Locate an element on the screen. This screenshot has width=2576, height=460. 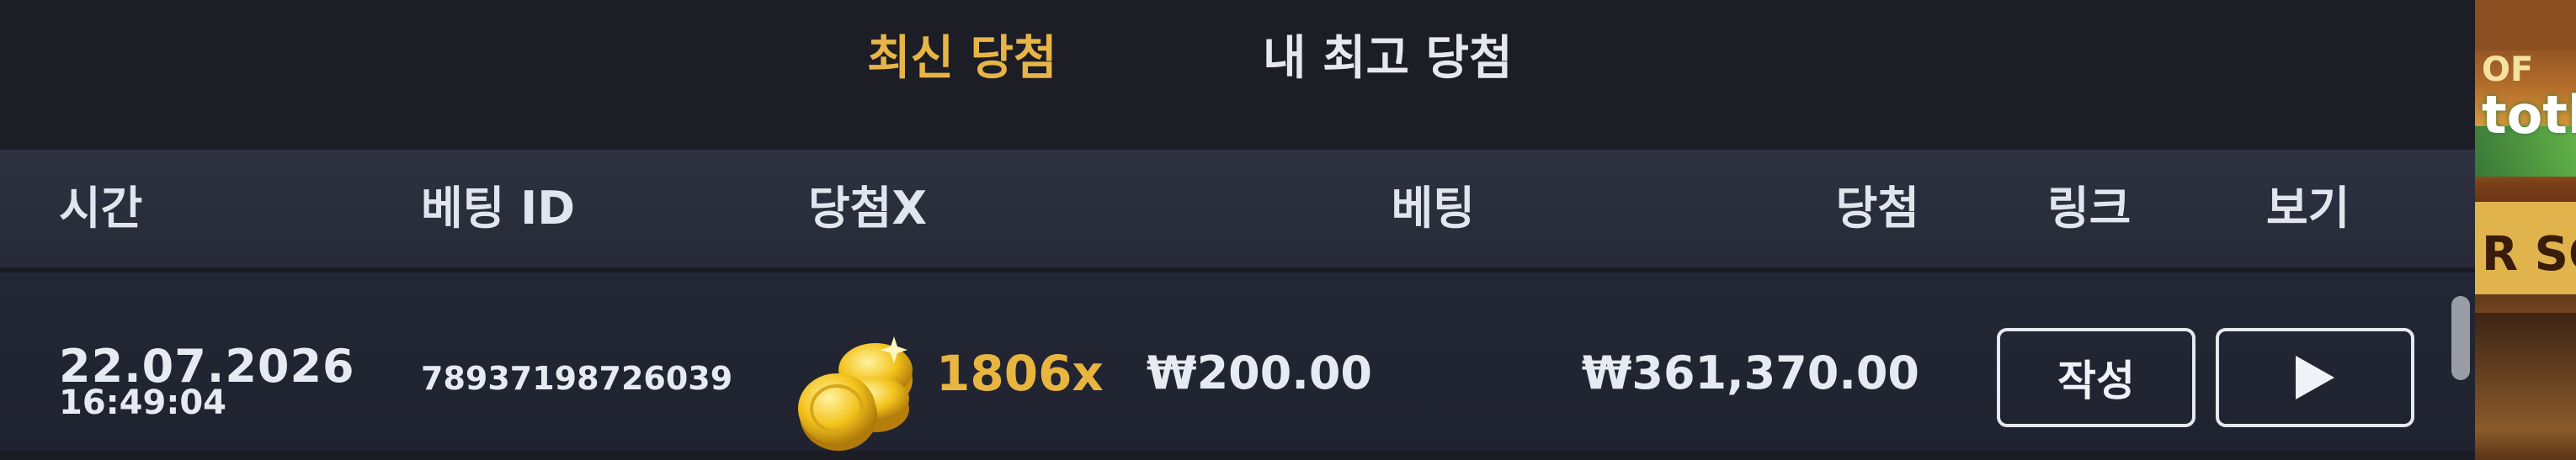
row-bet-amount: ₩200.00 is located at coordinates (1260, 372).